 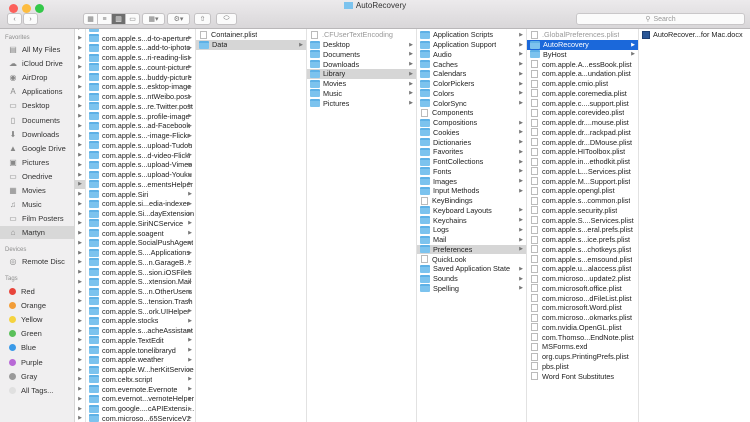 I want to click on list-item: com.apple.s...acheAssistant ▶, so click(x=140, y=331).